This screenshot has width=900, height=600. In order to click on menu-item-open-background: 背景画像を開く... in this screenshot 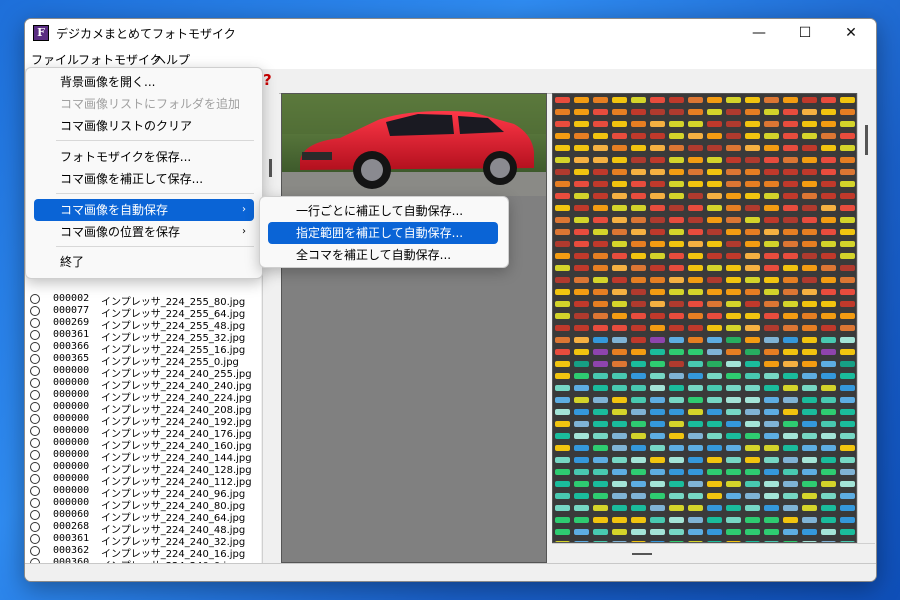, I will do `click(107, 82)`.